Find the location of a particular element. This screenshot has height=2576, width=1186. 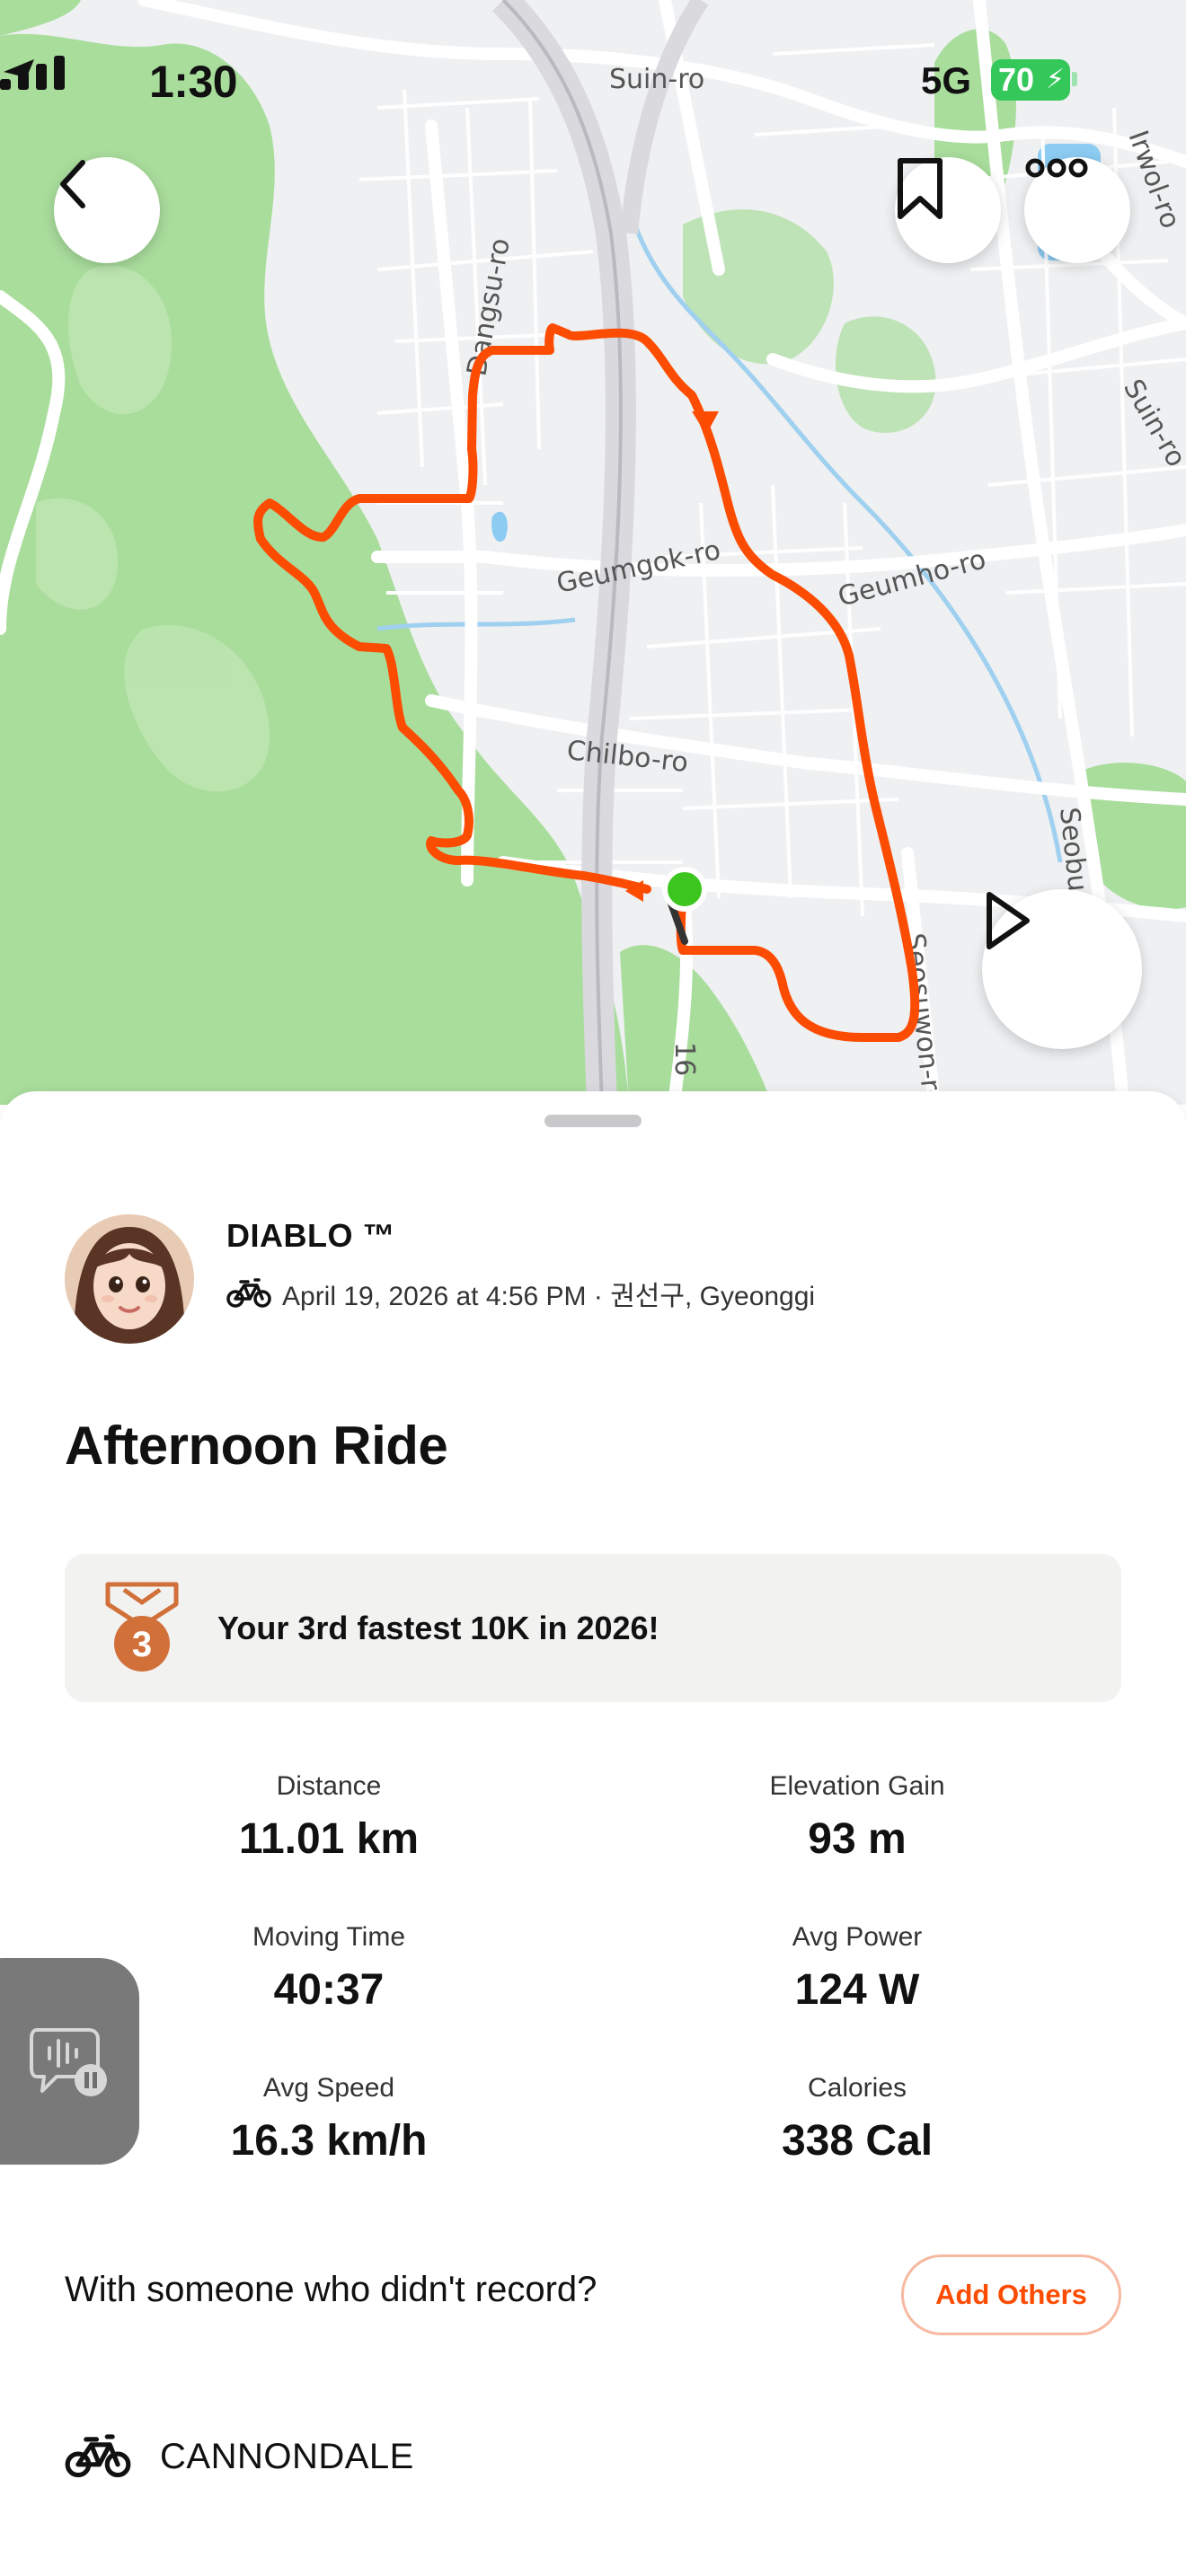

network-type: 5G is located at coordinates (946, 80).